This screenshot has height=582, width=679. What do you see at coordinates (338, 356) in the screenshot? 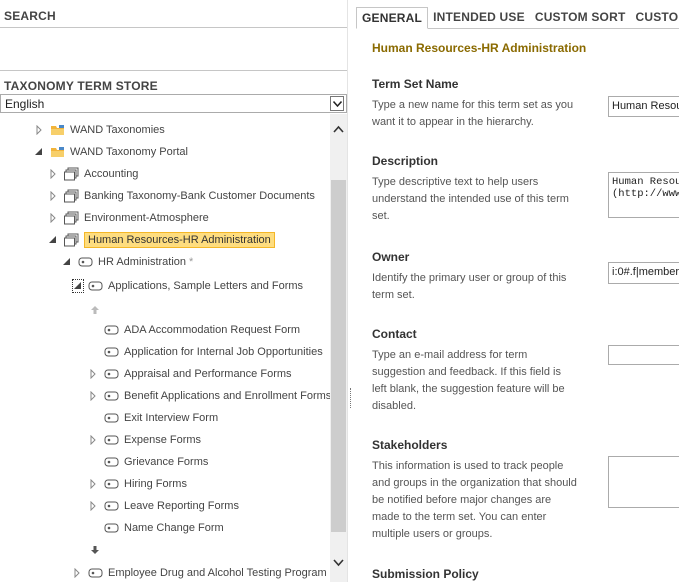
I see `scrollbar-thumb` at bounding box center [338, 356].